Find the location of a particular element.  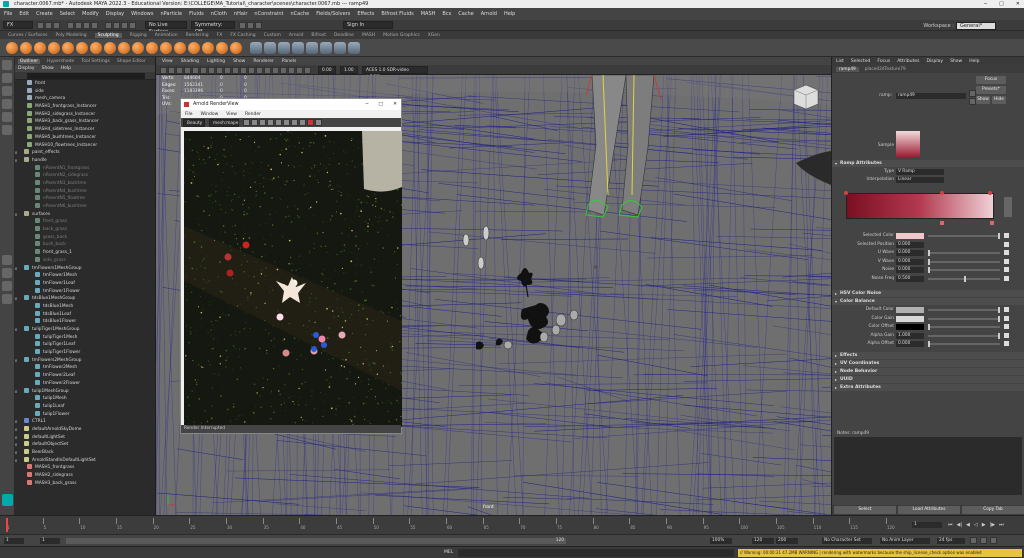

resolution-gate-icon is located at coordinates (211, 70).